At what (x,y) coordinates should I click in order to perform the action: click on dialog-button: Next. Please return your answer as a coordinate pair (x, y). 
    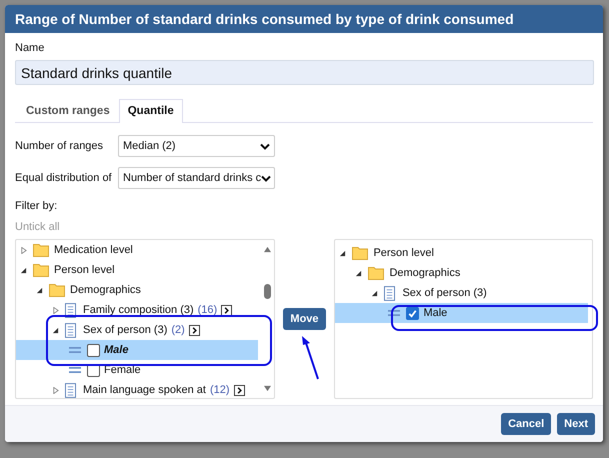
    Looking at the image, I should click on (576, 424).